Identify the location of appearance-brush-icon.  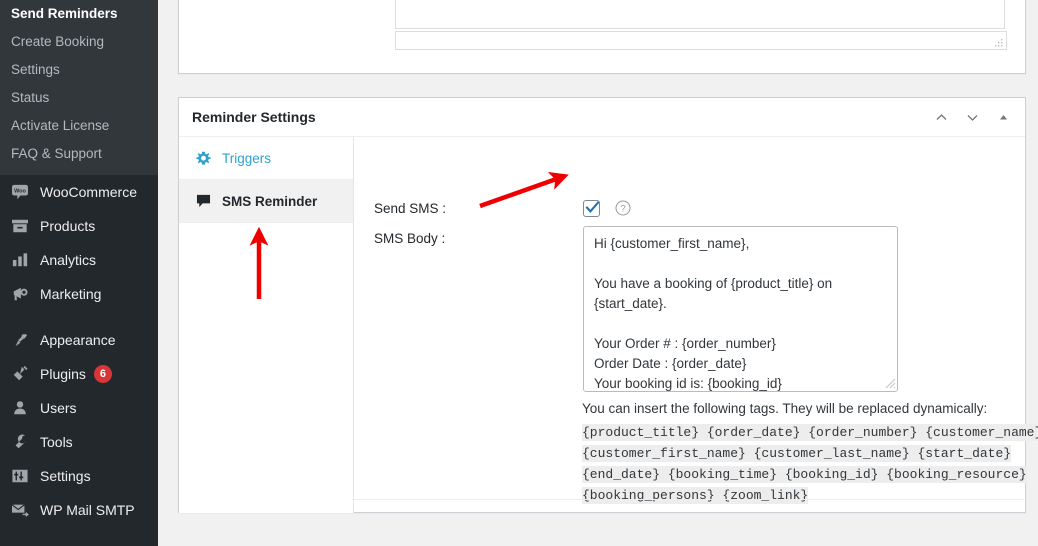
(20, 340).